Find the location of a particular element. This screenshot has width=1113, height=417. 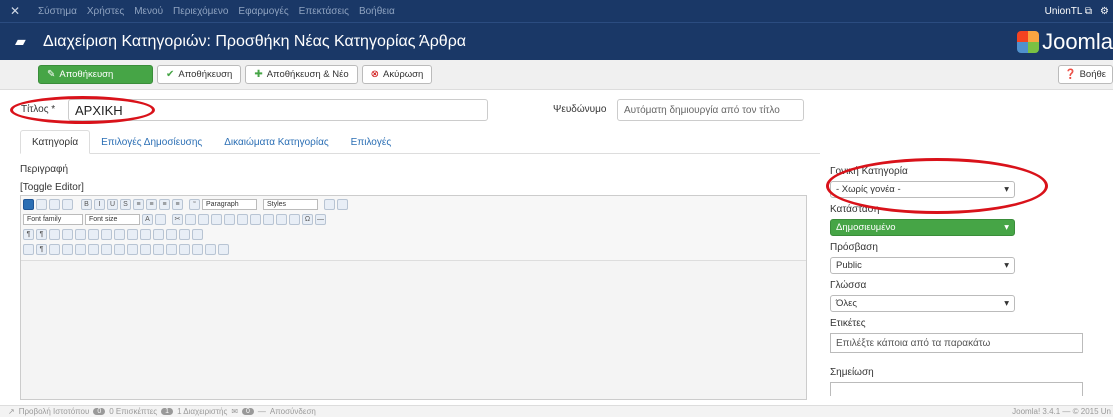

menu-item-content: Περιεχόμενο is located at coordinates (200, 11).